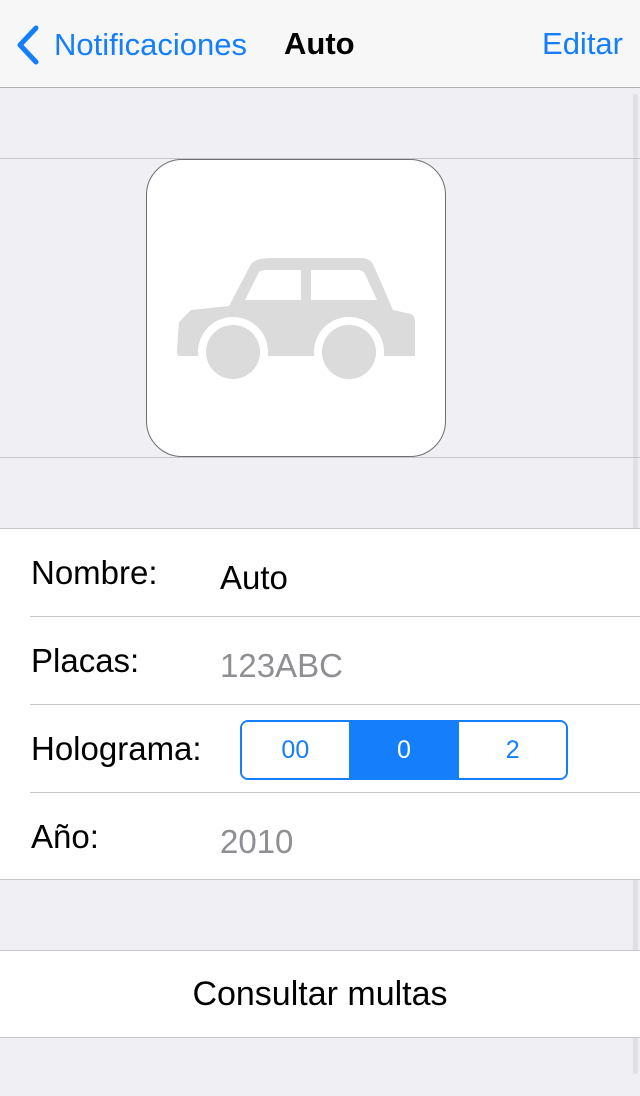 The width and height of the screenshot is (640, 1096). What do you see at coordinates (85, 660) in the screenshot?
I see `placas-label: Placas:` at bounding box center [85, 660].